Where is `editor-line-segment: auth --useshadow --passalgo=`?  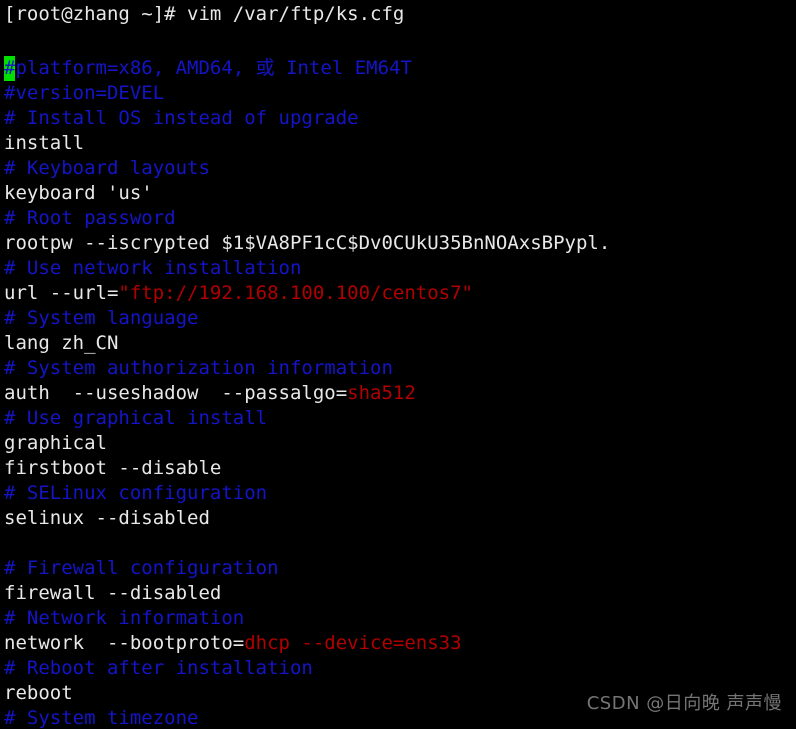 editor-line-segment: auth --useshadow --passalgo= is located at coordinates (176, 393).